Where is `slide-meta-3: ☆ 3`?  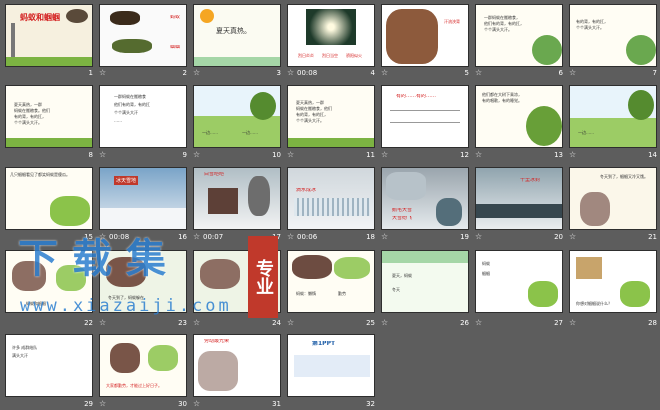
slide-meta-3: ☆ 3 is located at coordinates (237, 72).